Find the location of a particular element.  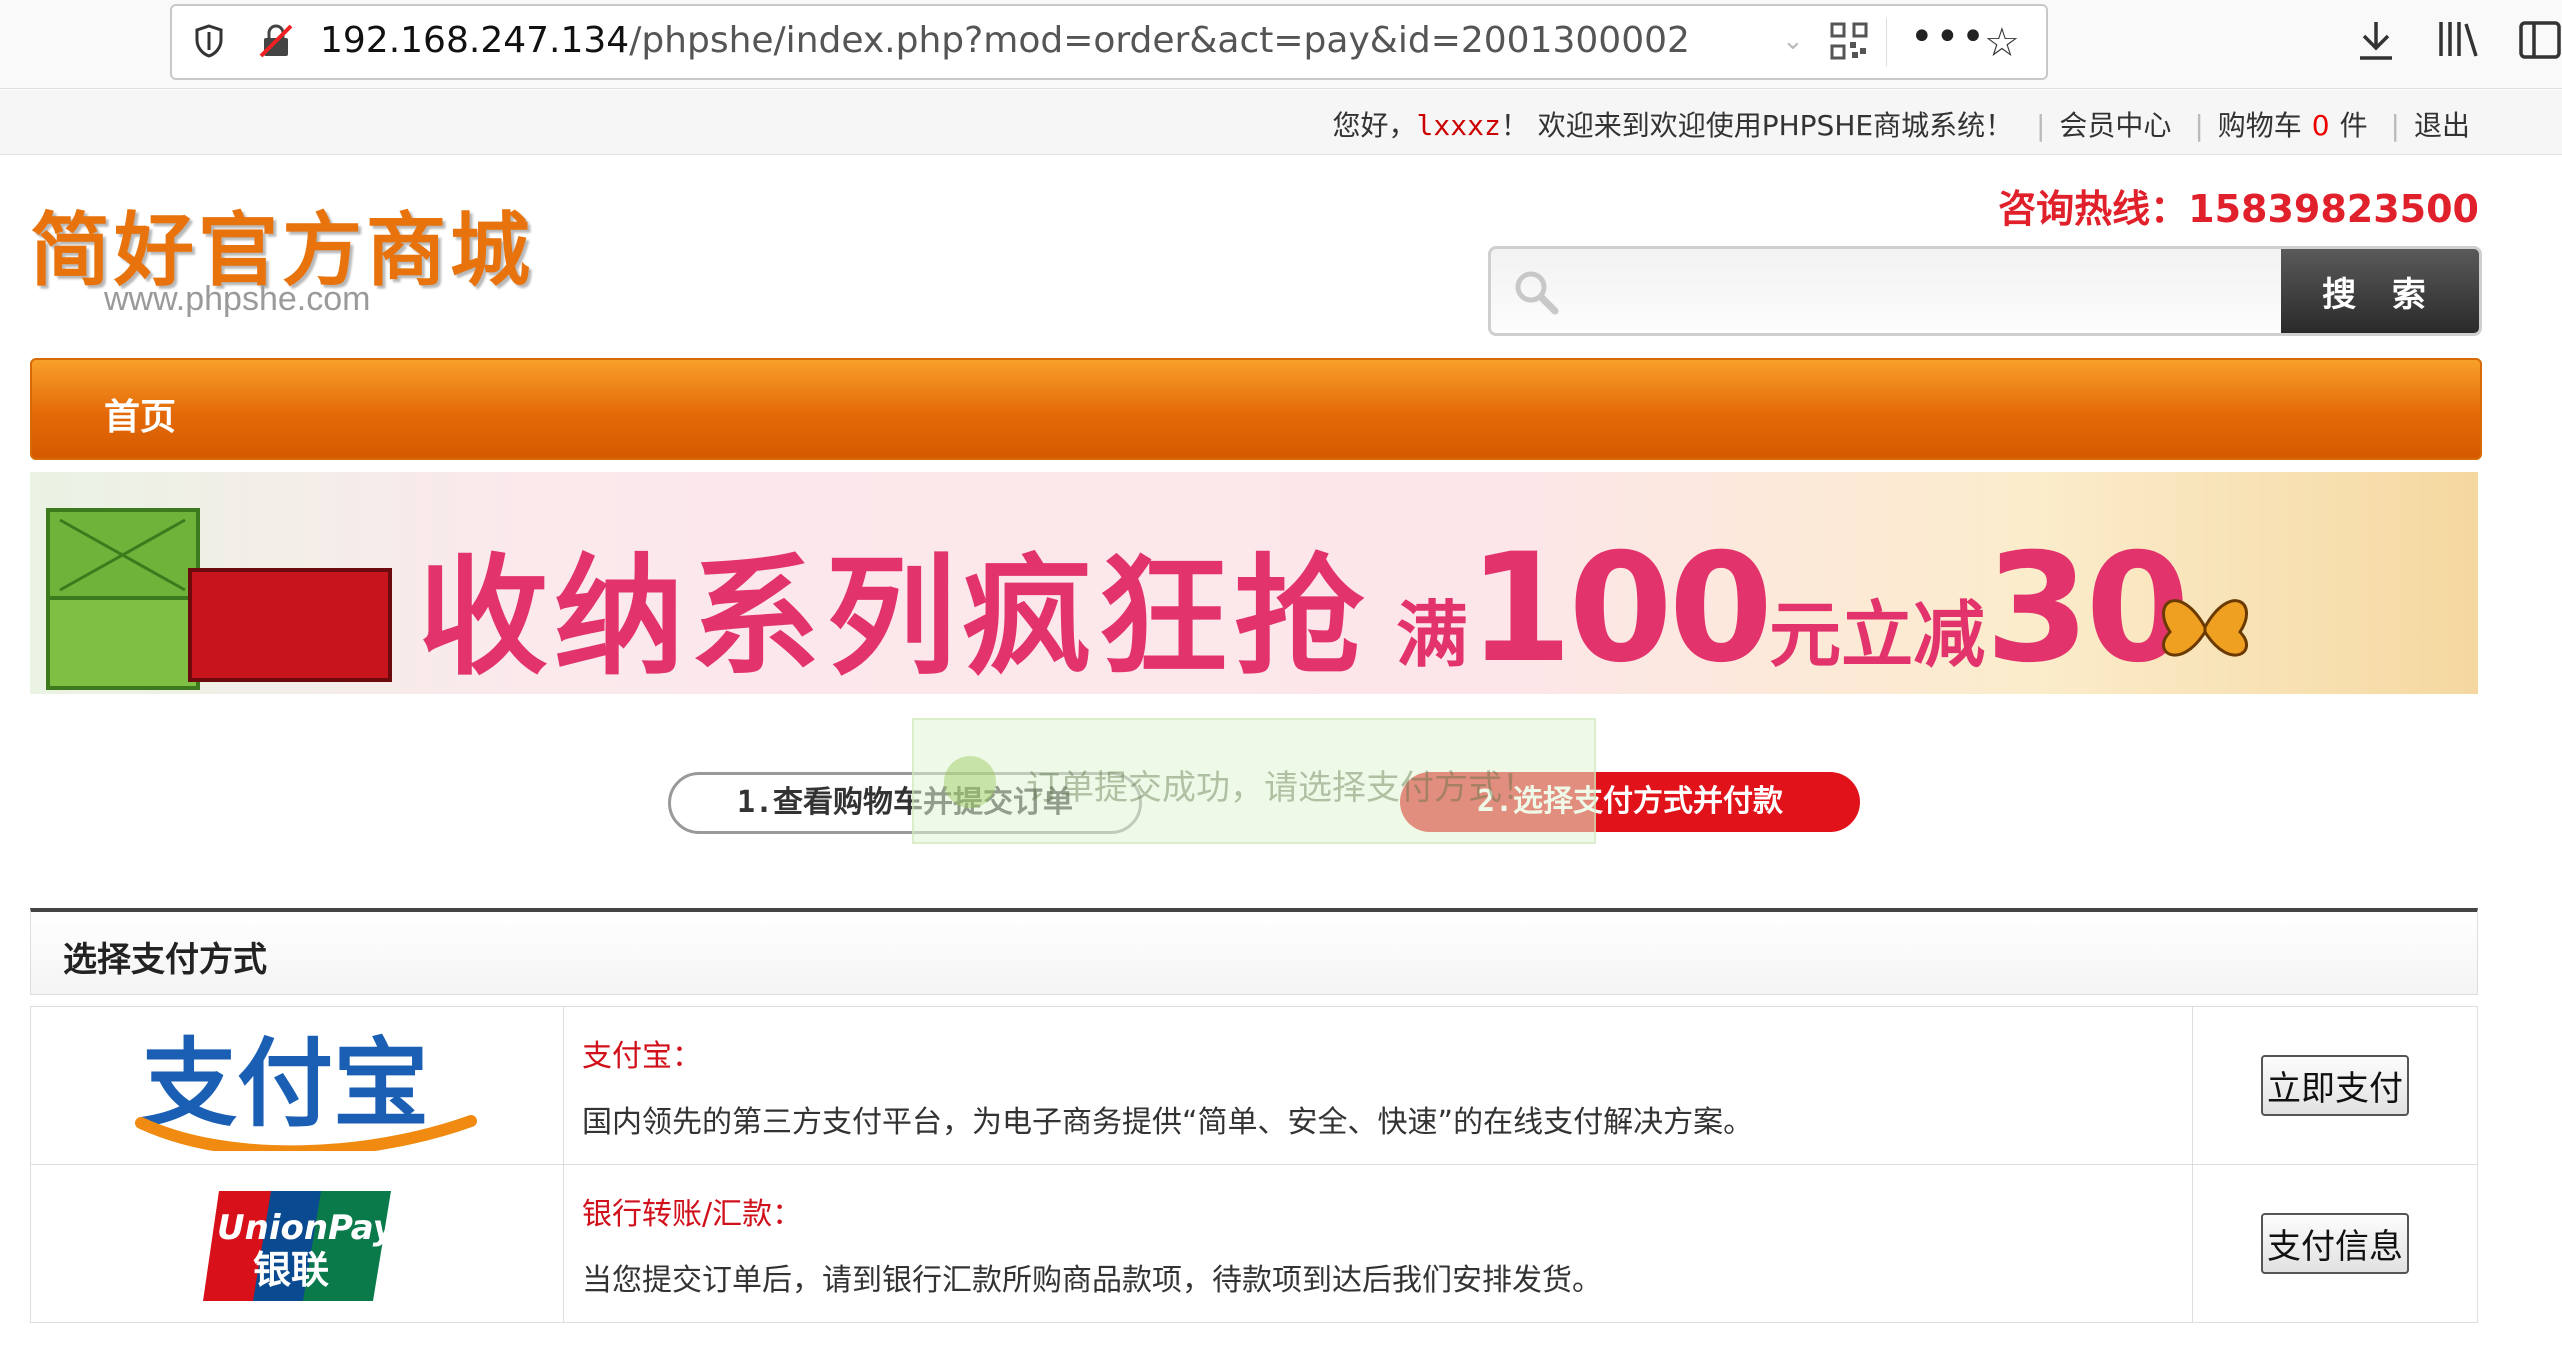

payment-method-name: 支付宝： is located at coordinates (642, 1056).